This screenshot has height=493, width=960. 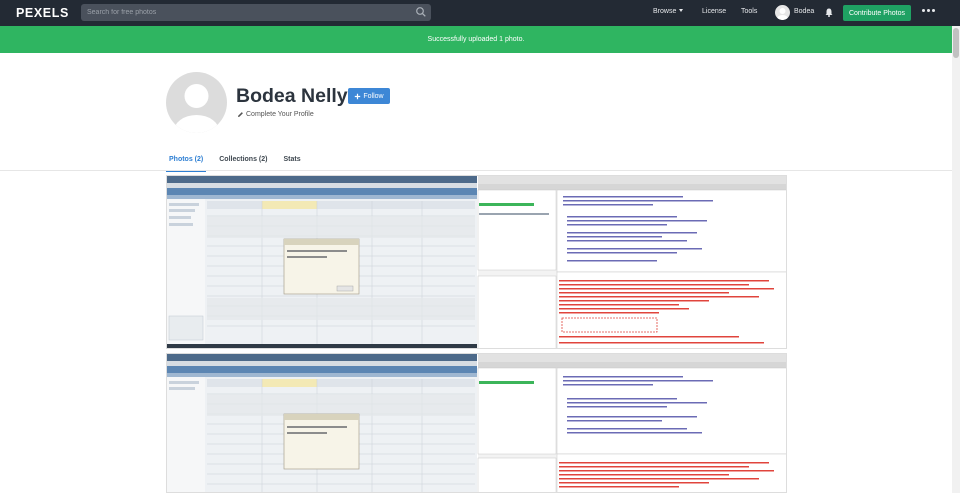 I want to click on pencil-icon, so click(x=240, y=114).